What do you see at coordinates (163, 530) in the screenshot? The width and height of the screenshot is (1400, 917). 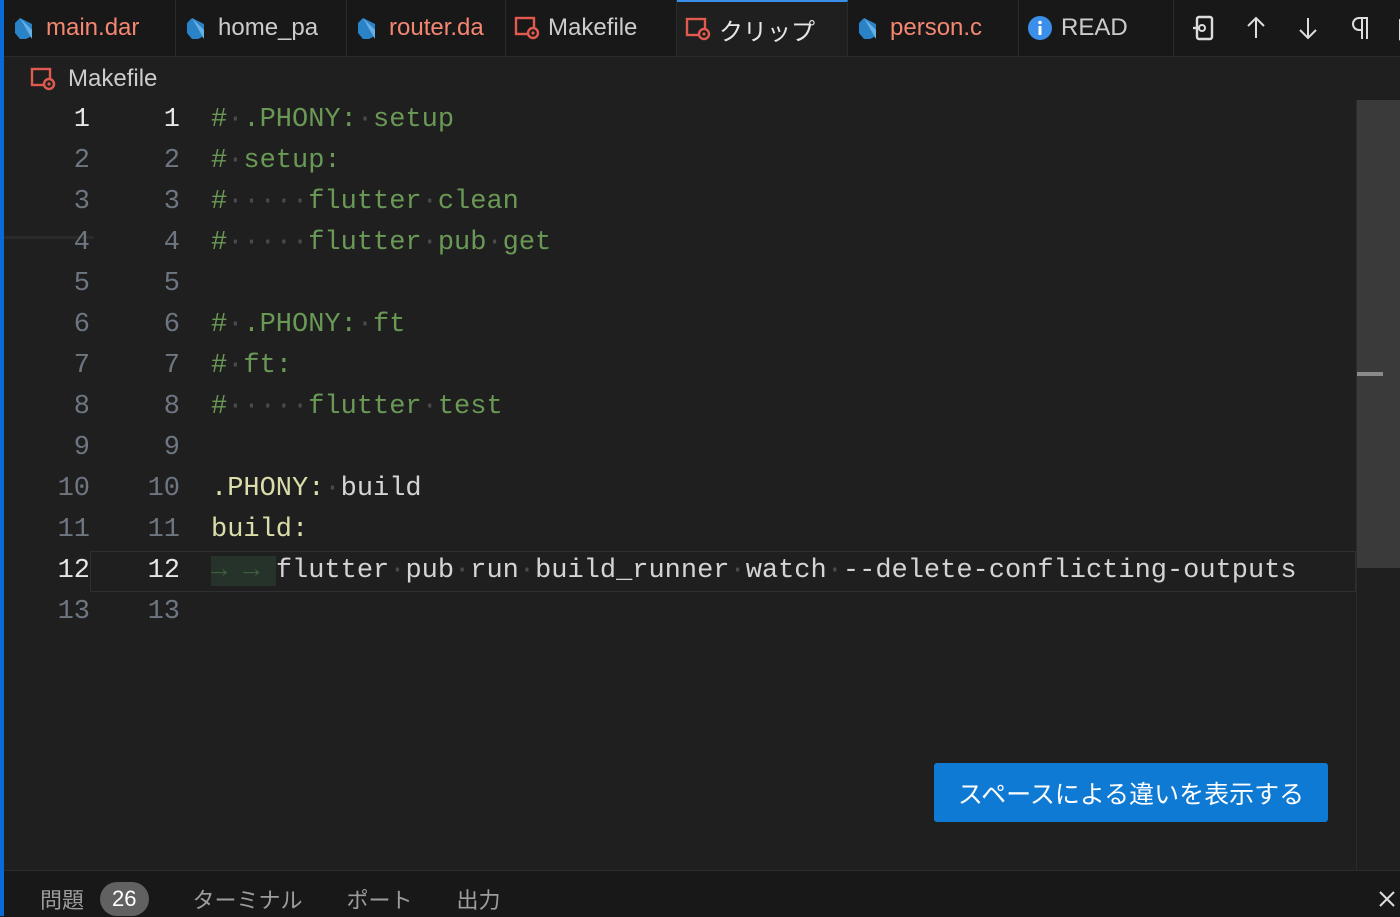 I see `modified-line-number: 11` at bounding box center [163, 530].